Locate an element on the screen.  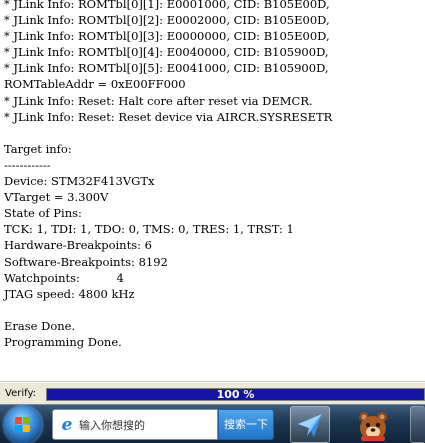
taskbar-app-bear is located at coordinates (372, 424).